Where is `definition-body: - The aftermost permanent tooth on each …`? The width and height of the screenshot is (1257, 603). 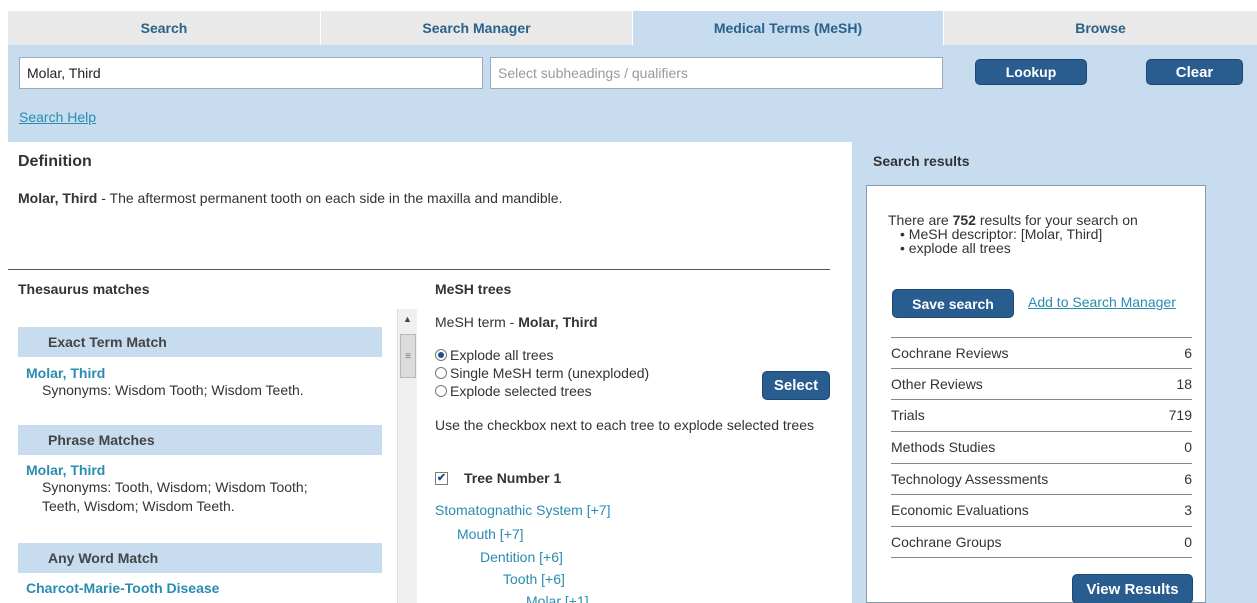
definition-body: - The aftermost permanent tooth on each … is located at coordinates (330, 198).